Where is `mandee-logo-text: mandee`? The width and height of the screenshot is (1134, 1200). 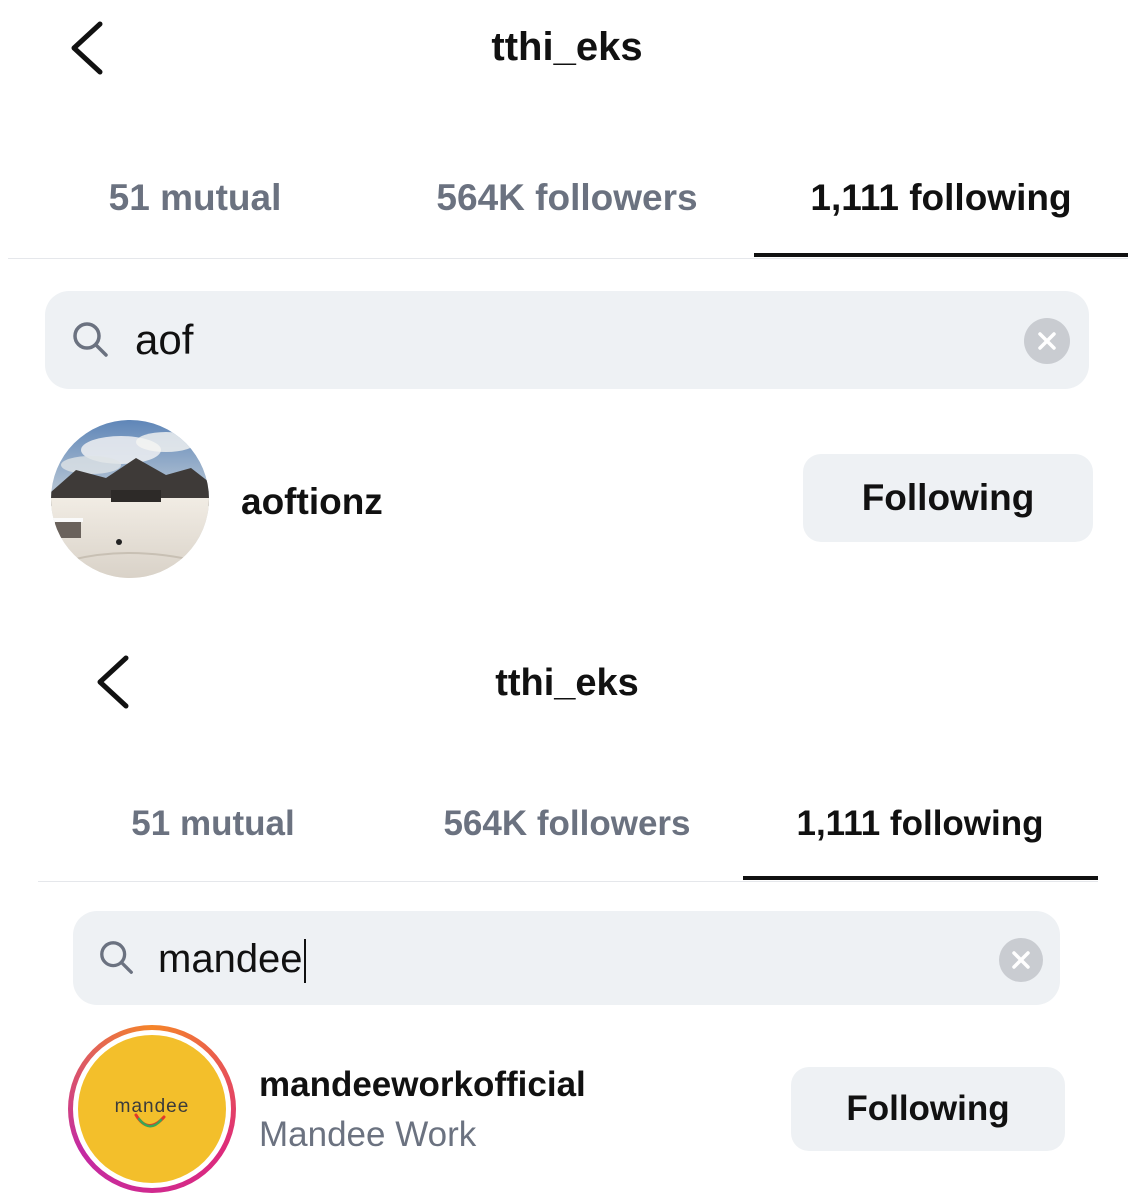 mandee-logo-text: mandee is located at coordinates (152, 1106).